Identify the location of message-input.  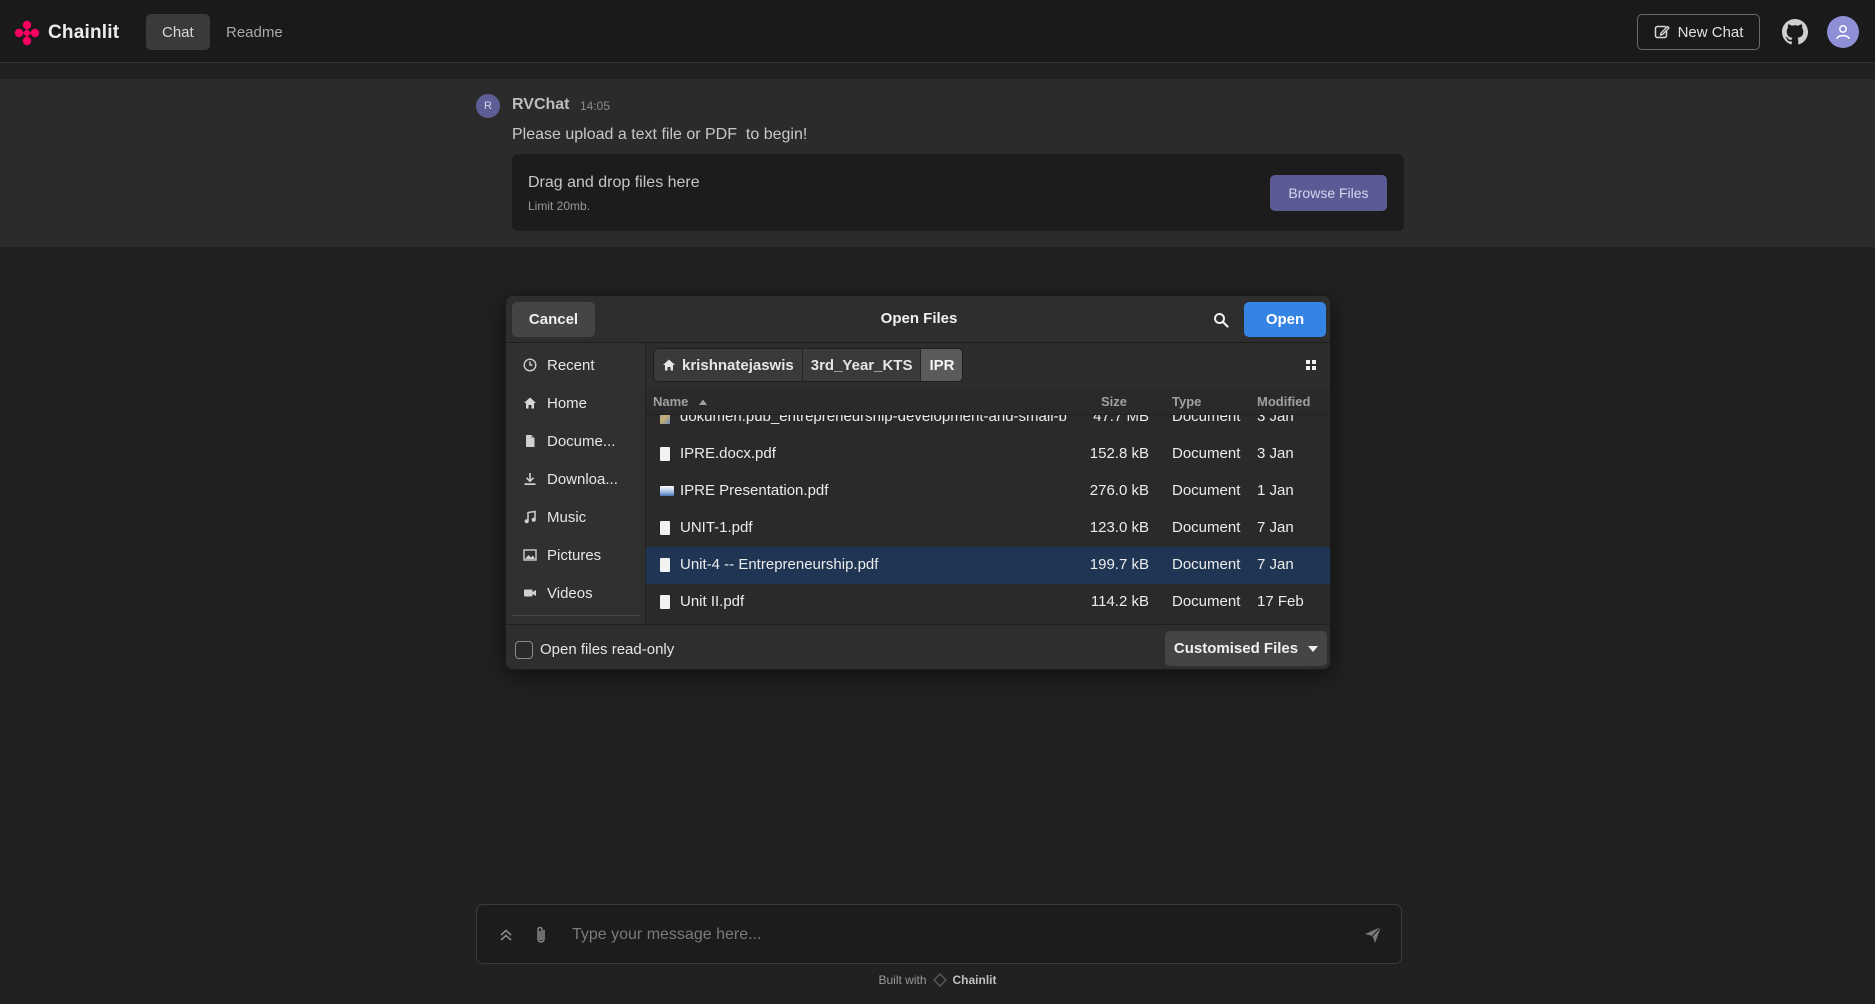
(952, 935).